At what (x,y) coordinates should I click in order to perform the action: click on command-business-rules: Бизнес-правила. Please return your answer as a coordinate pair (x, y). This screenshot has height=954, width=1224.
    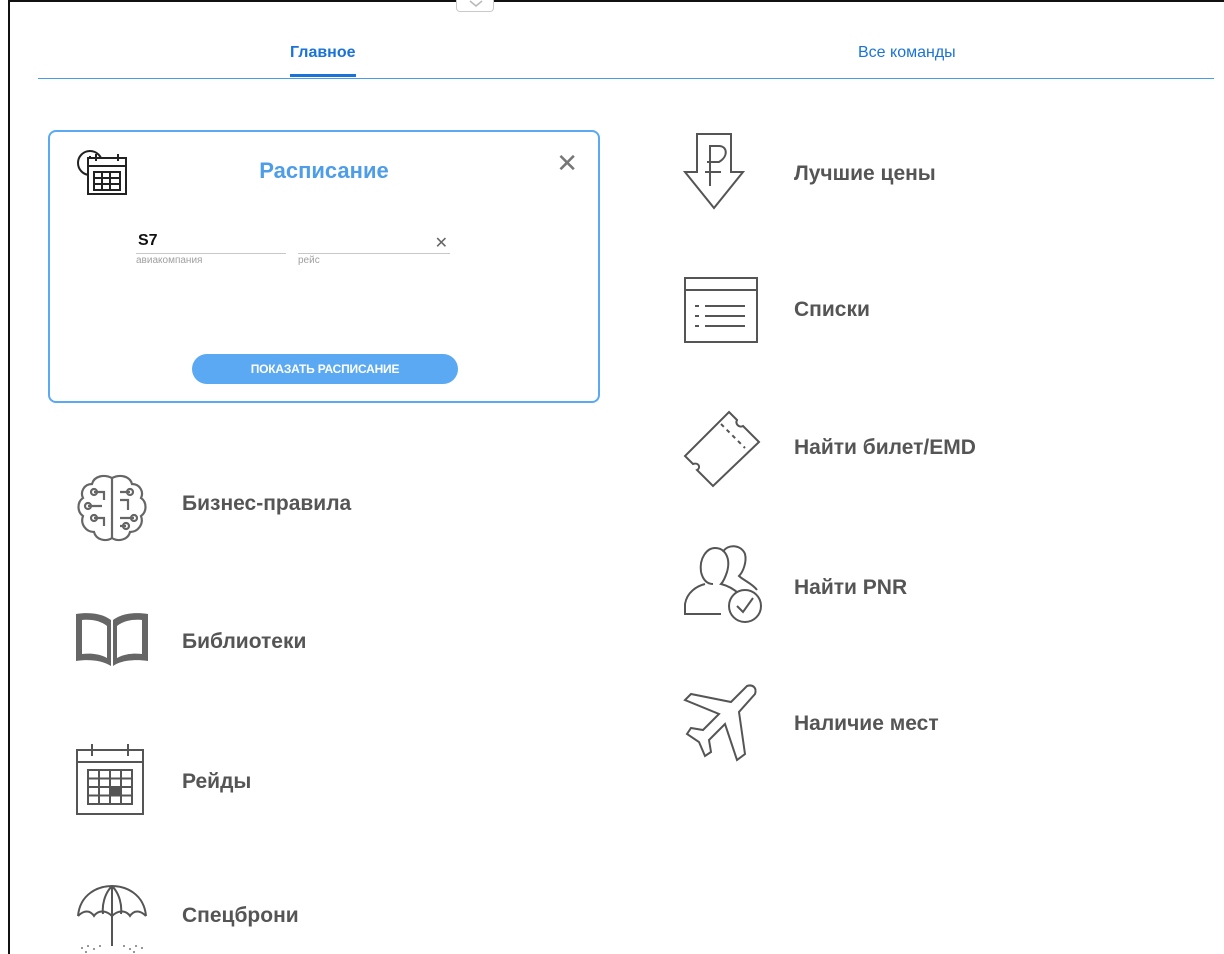
    Looking at the image, I should click on (274, 510).